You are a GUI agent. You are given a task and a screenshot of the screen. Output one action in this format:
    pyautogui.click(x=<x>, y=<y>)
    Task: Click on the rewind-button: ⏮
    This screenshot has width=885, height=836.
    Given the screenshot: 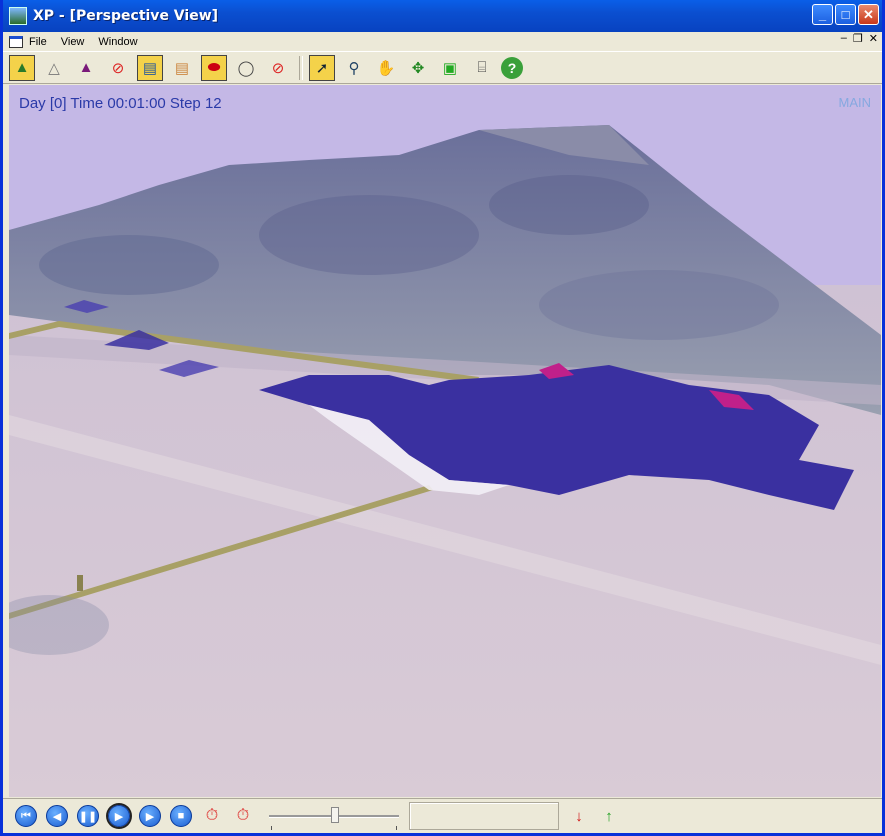 What is the action you would take?
    pyautogui.click(x=26, y=816)
    